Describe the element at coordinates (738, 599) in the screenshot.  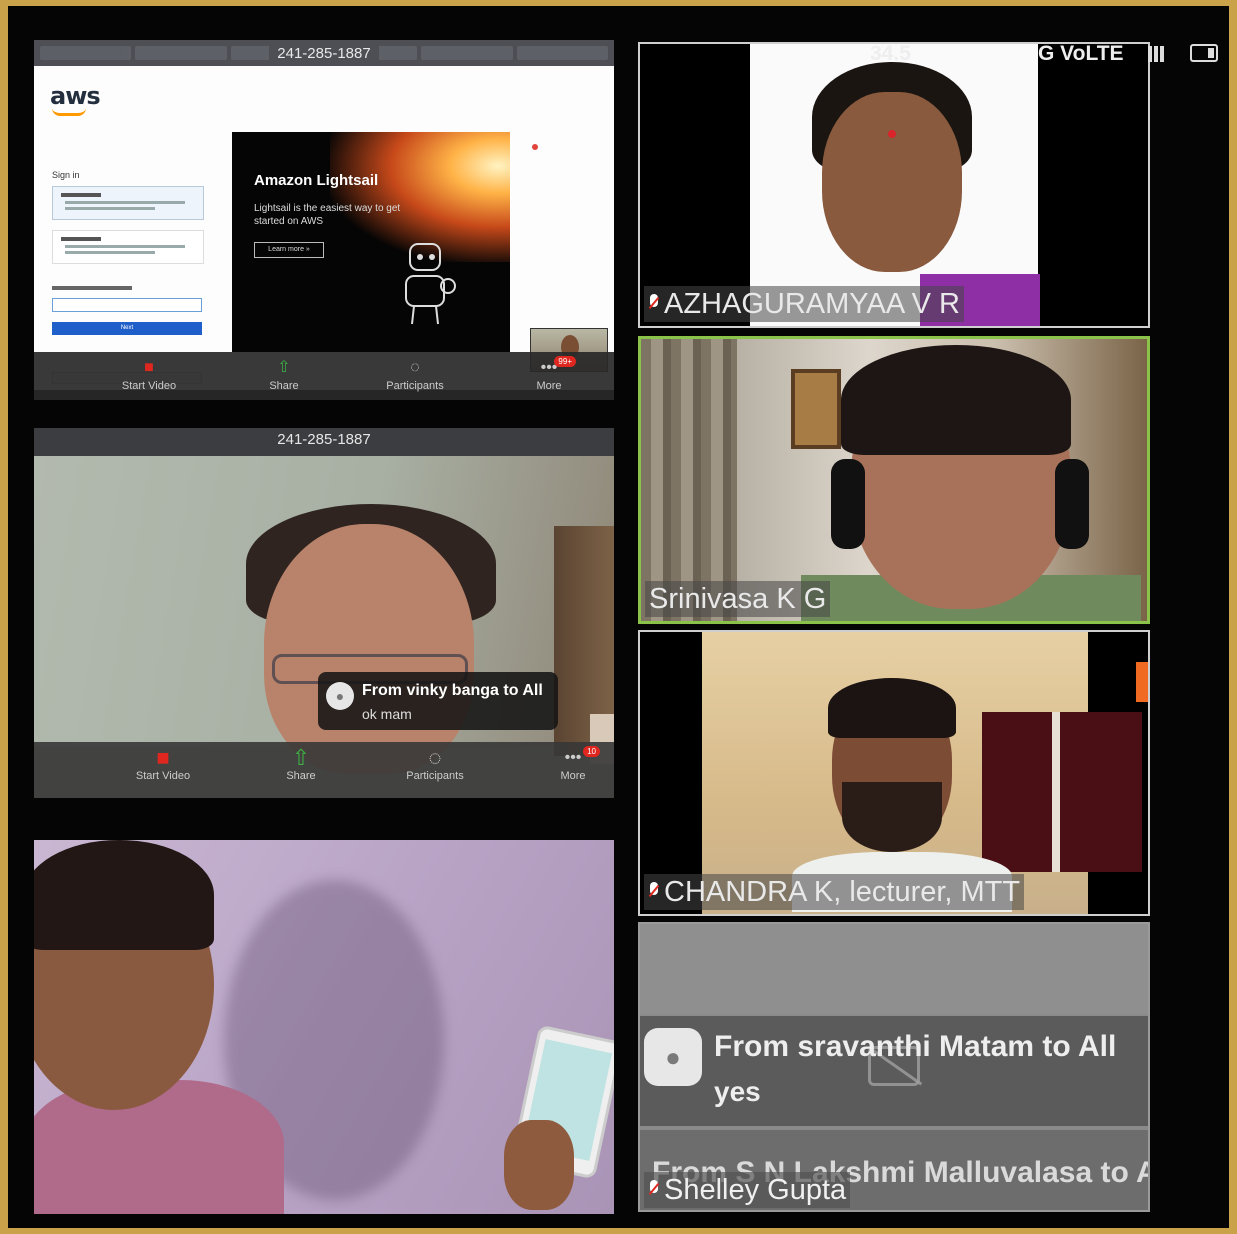
I see `participant-name-tag: Srinivasa K G` at that location.